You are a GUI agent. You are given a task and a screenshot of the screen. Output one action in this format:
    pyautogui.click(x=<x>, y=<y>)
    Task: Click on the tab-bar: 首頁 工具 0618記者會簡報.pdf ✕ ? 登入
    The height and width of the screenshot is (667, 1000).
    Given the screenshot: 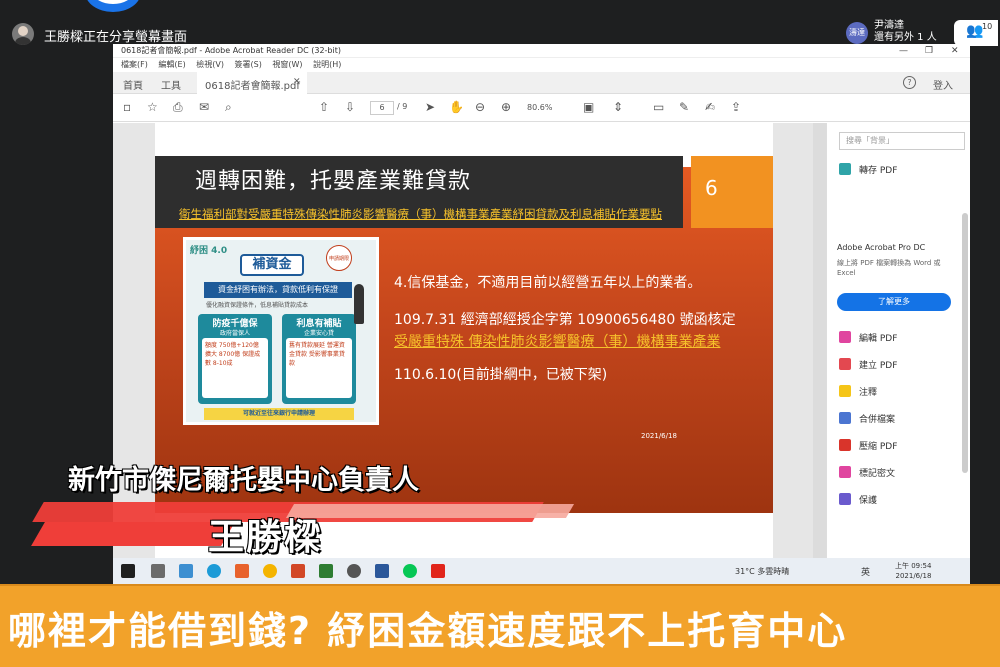 What is the action you would take?
    pyautogui.click(x=541, y=83)
    